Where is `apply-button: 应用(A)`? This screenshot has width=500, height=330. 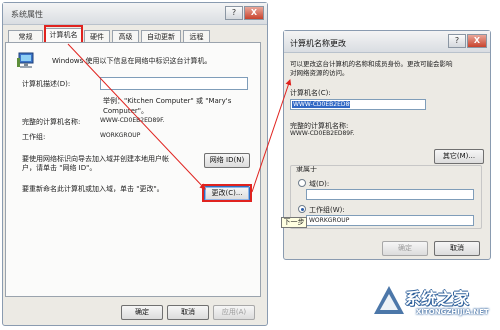
apply-button: 应用(A) is located at coordinates (234, 312).